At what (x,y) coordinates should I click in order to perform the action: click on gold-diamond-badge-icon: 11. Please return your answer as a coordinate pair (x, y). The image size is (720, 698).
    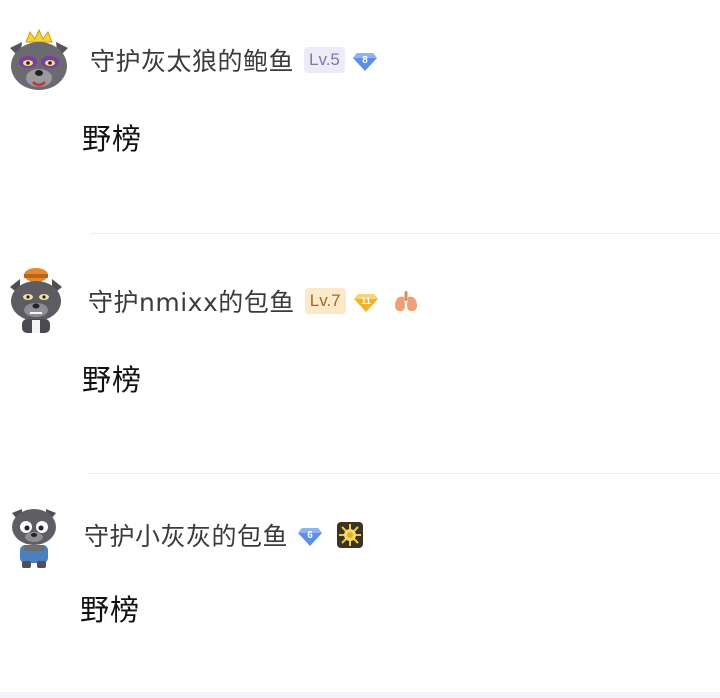
    Looking at the image, I should click on (365, 303).